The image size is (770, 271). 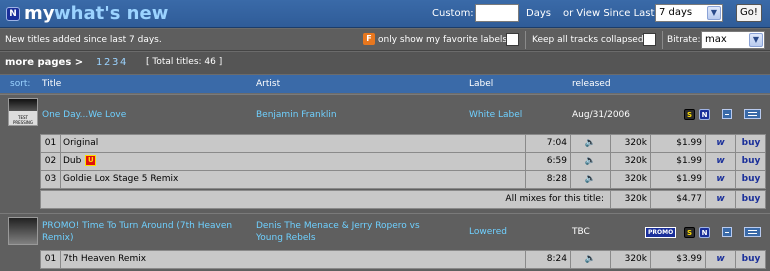 What do you see at coordinates (676, 12) in the screenshot?
I see `since-select-value: 7 days` at bounding box center [676, 12].